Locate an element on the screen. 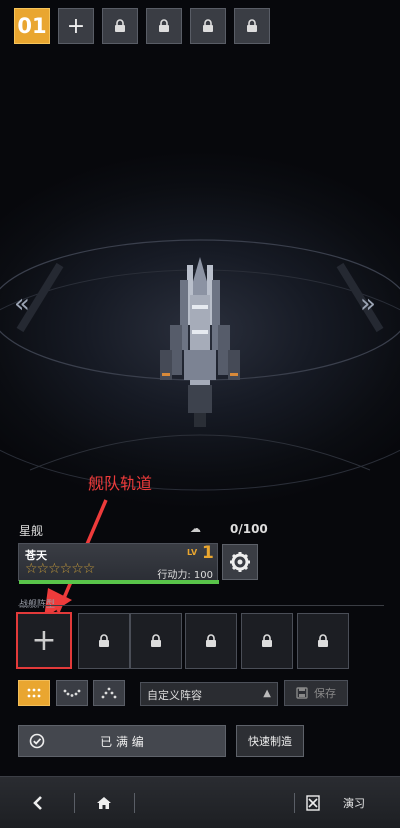 This screenshot has width=400, height=828. full-fleet-button: 已 满 编 is located at coordinates (122, 741).